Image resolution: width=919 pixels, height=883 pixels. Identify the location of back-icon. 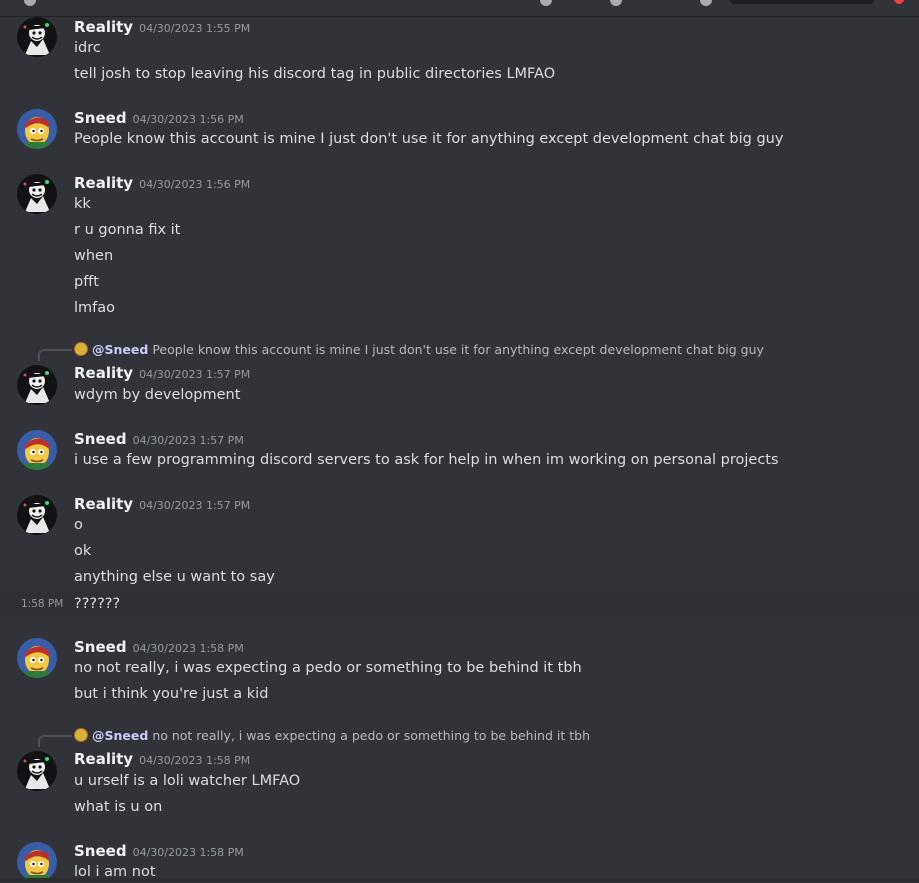
(30, 3).